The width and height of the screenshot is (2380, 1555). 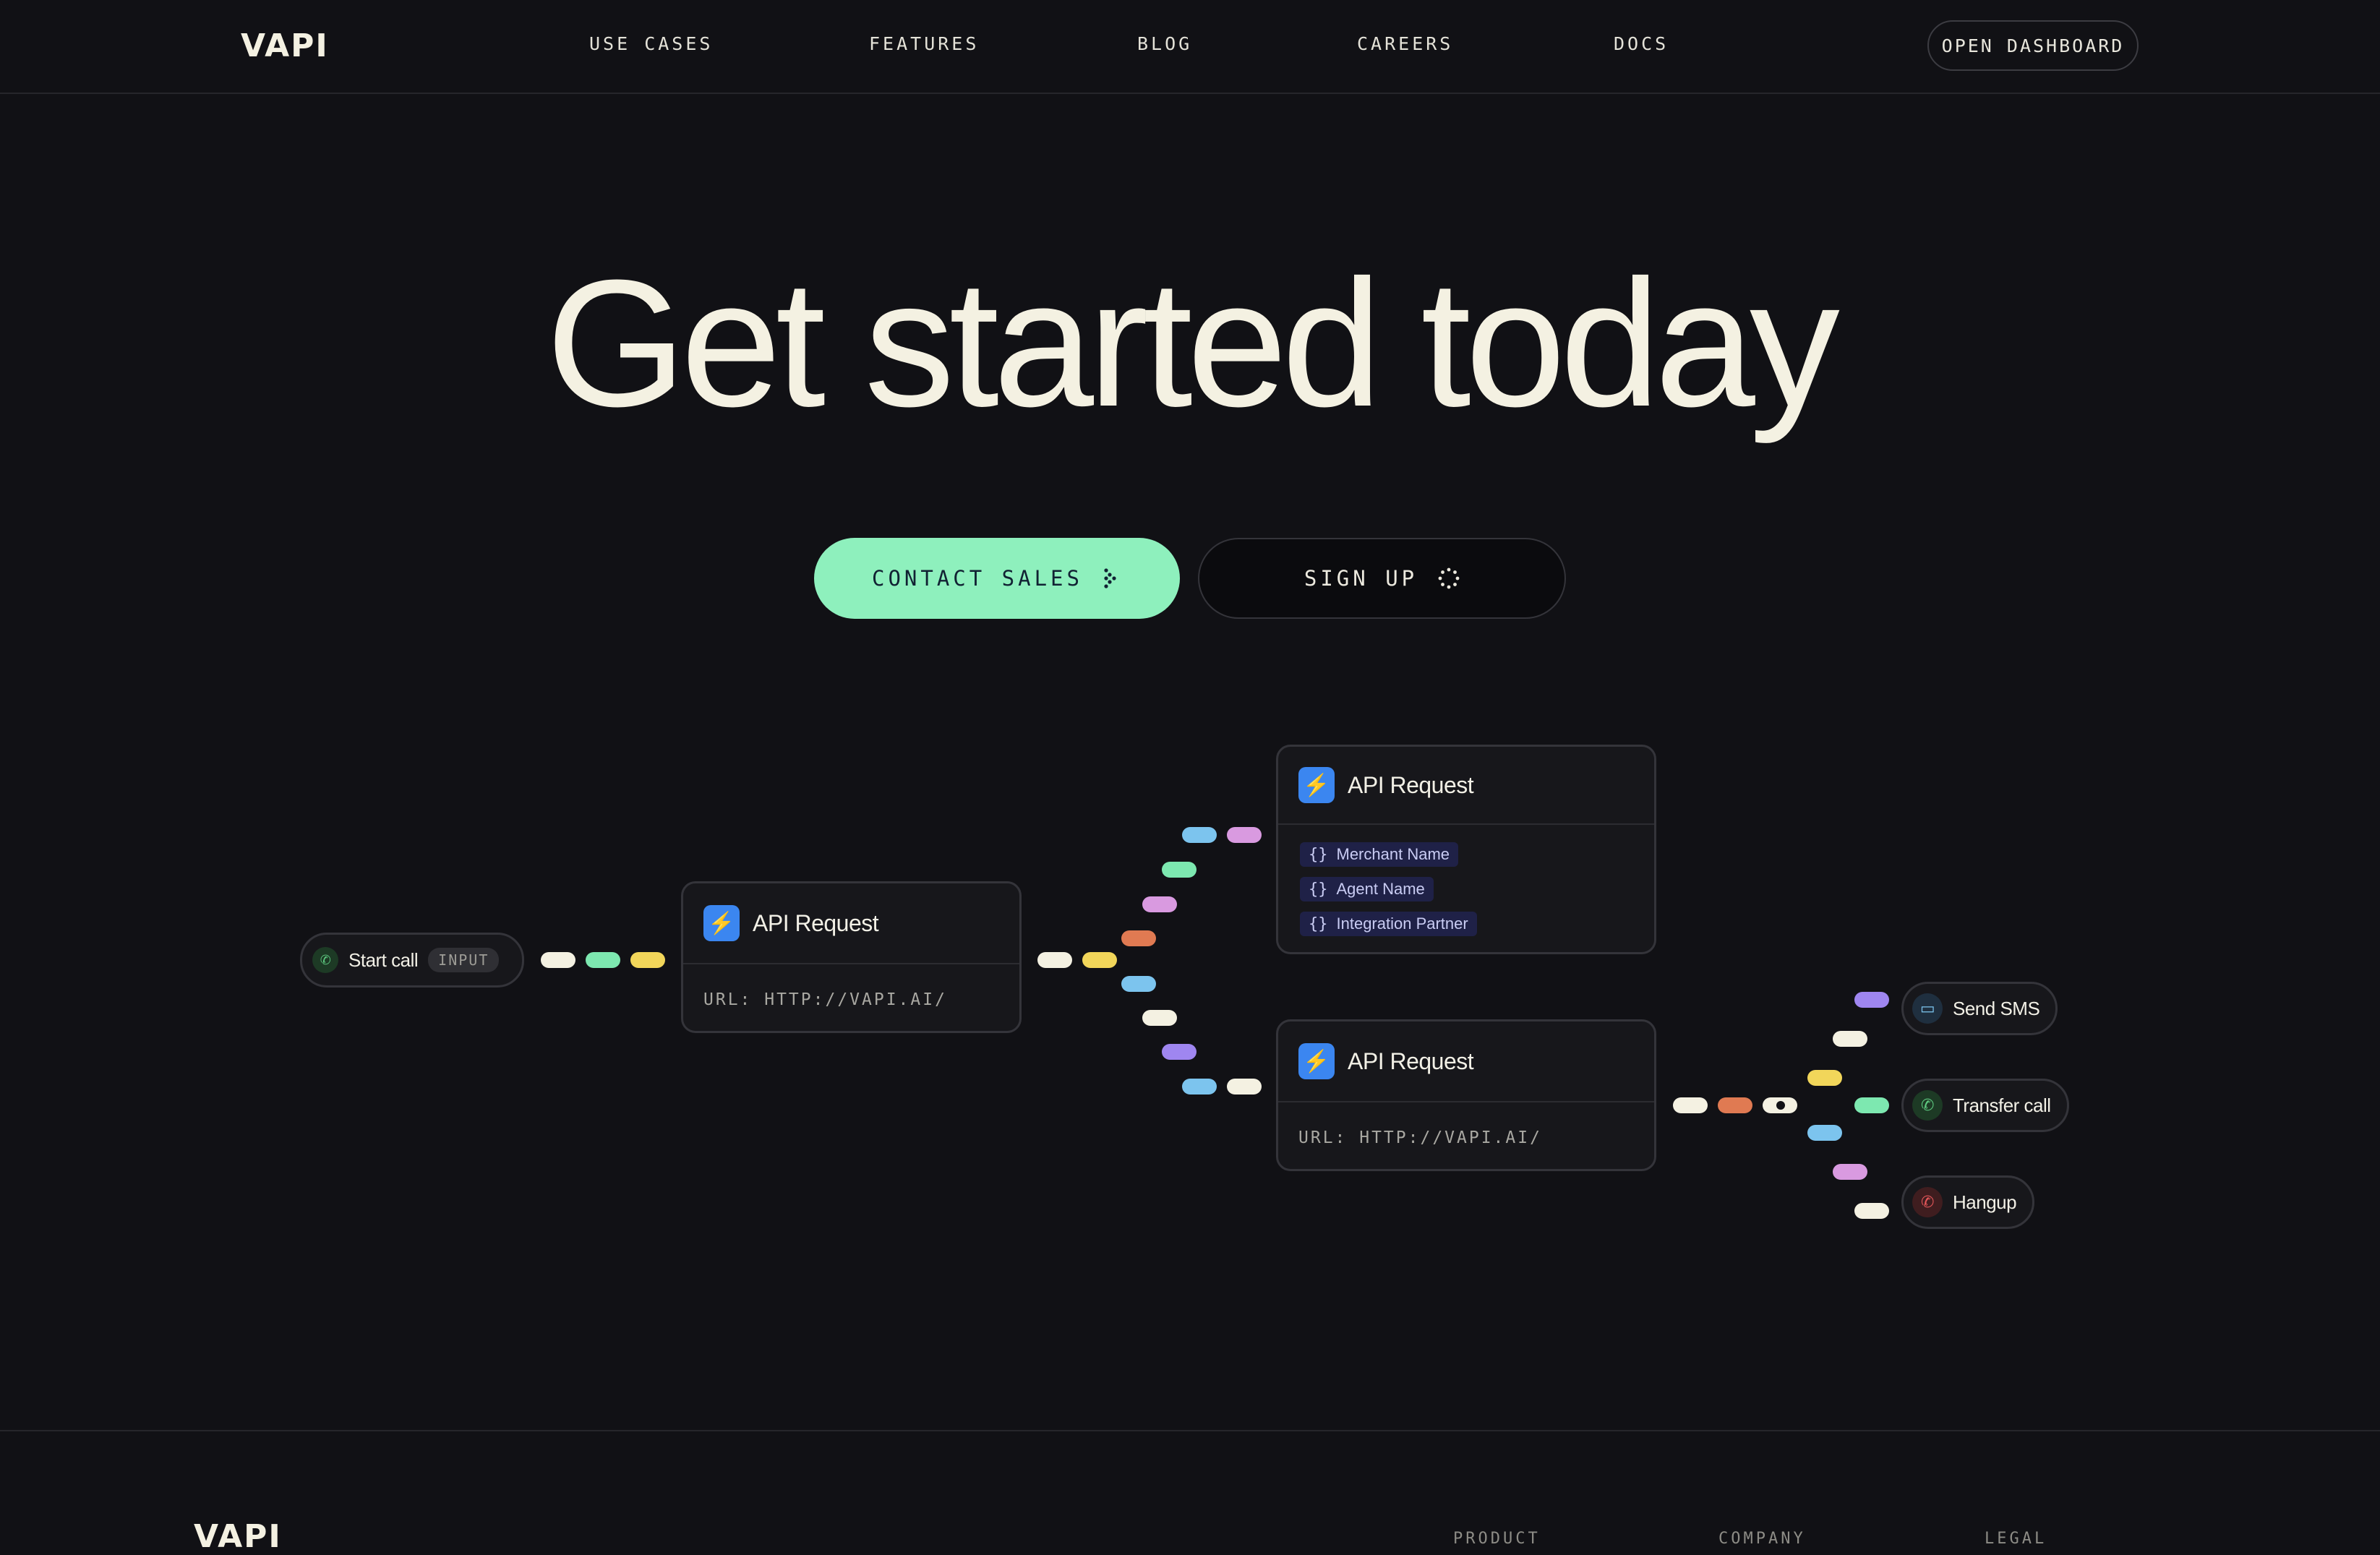 I want to click on nav-link-docs: DOCS, so click(x=1641, y=43).